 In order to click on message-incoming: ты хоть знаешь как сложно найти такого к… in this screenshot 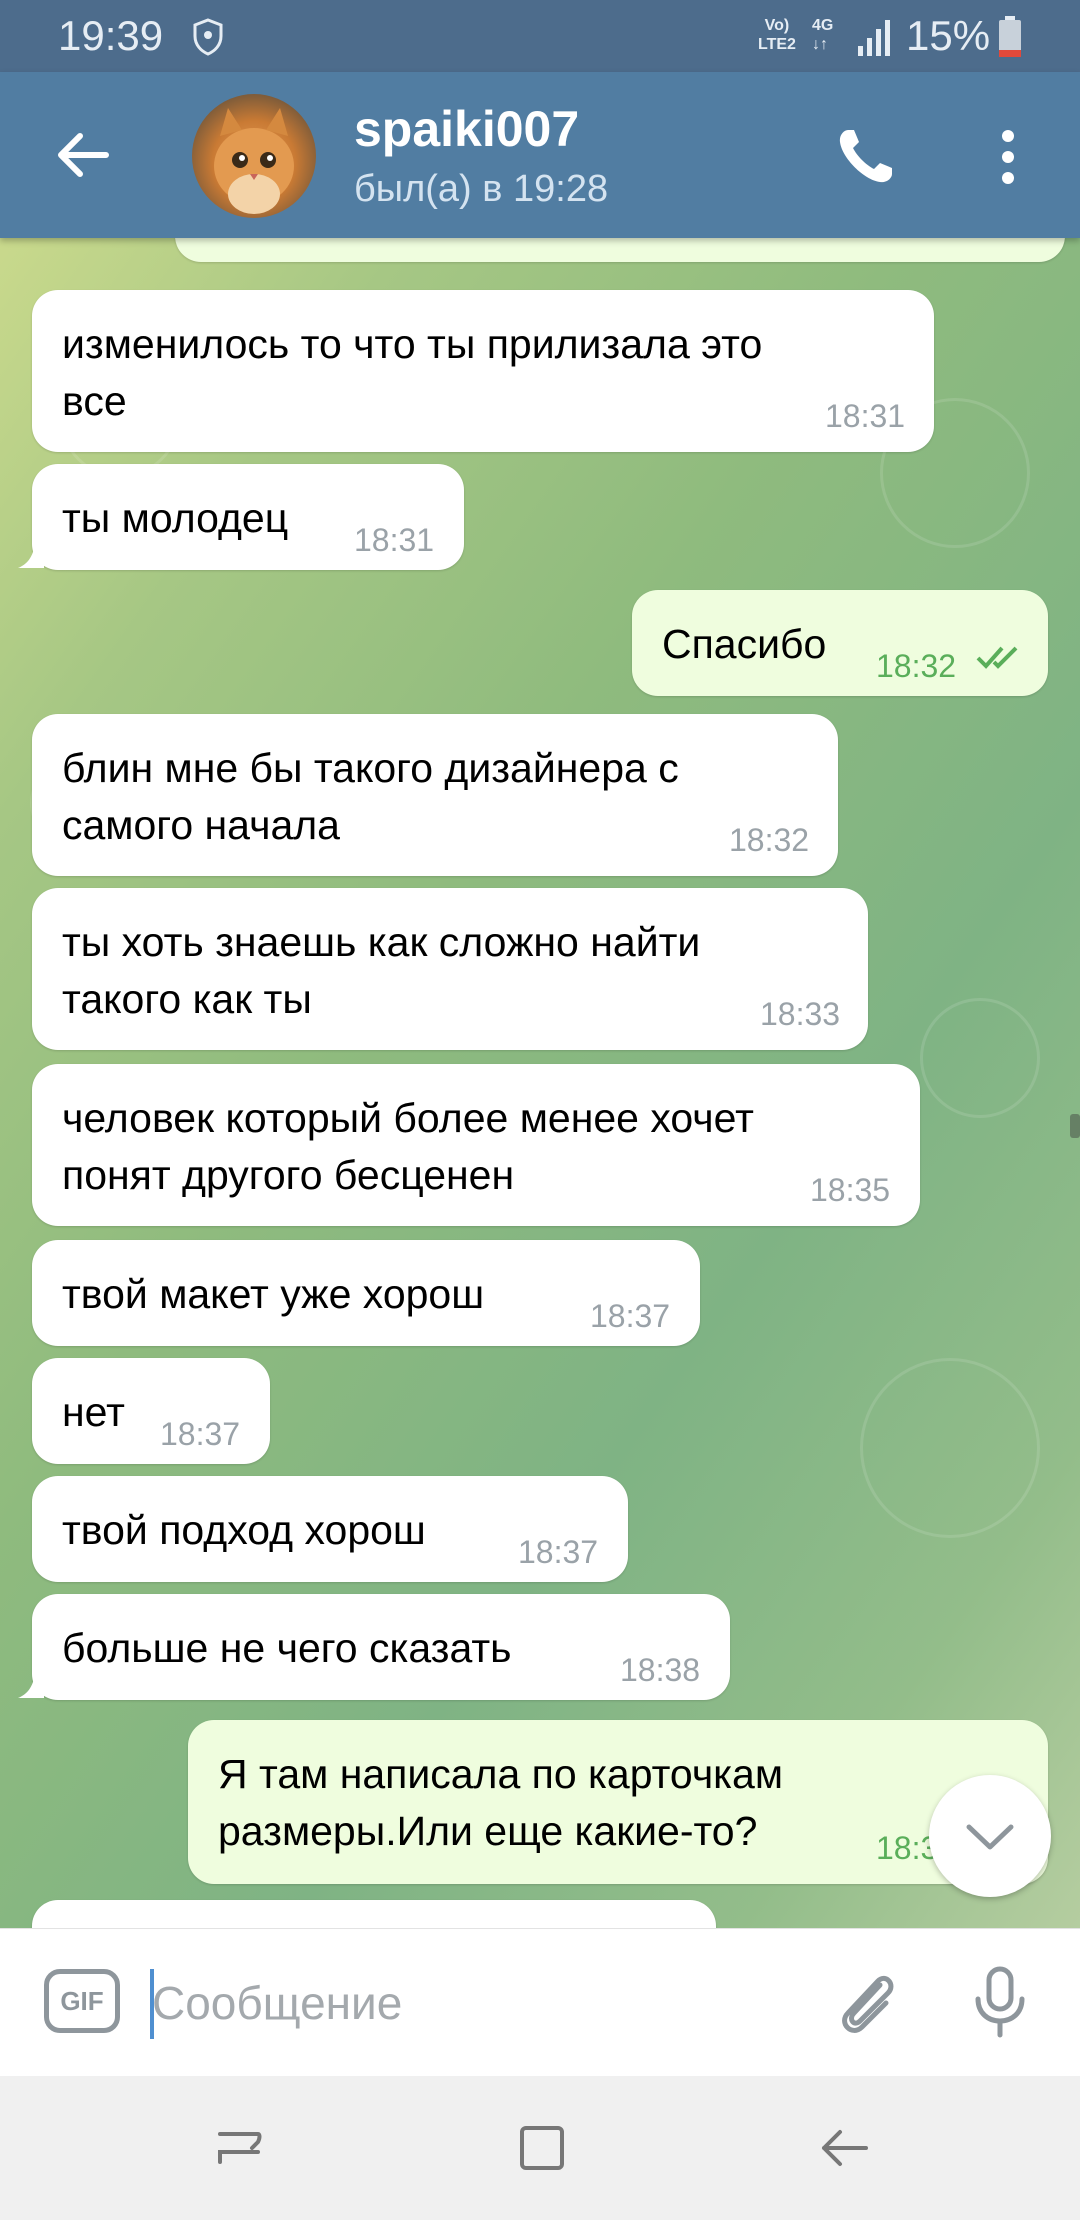, I will do `click(450, 969)`.